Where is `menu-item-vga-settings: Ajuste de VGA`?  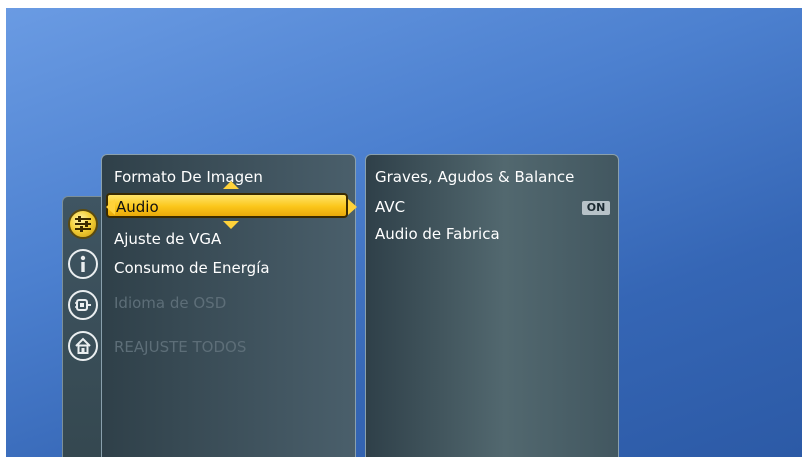 menu-item-vga-settings: Ajuste de VGA is located at coordinates (167, 239).